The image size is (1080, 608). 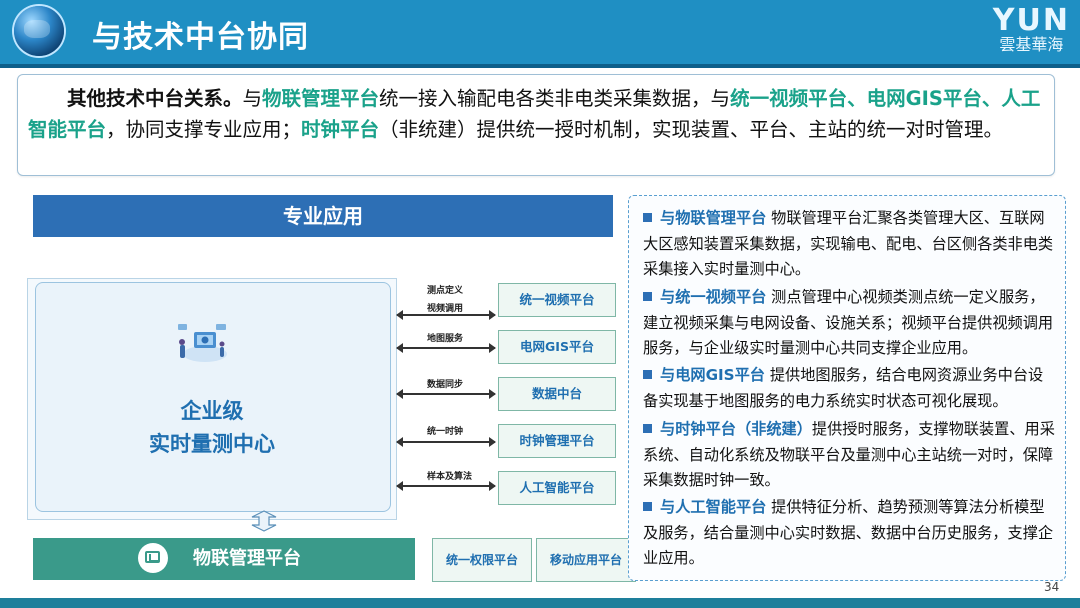 What do you see at coordinates (321, 98) in the screenshot?
I see `intro-highlight-1: 物联管理平台` at bounding box center [321, 98].